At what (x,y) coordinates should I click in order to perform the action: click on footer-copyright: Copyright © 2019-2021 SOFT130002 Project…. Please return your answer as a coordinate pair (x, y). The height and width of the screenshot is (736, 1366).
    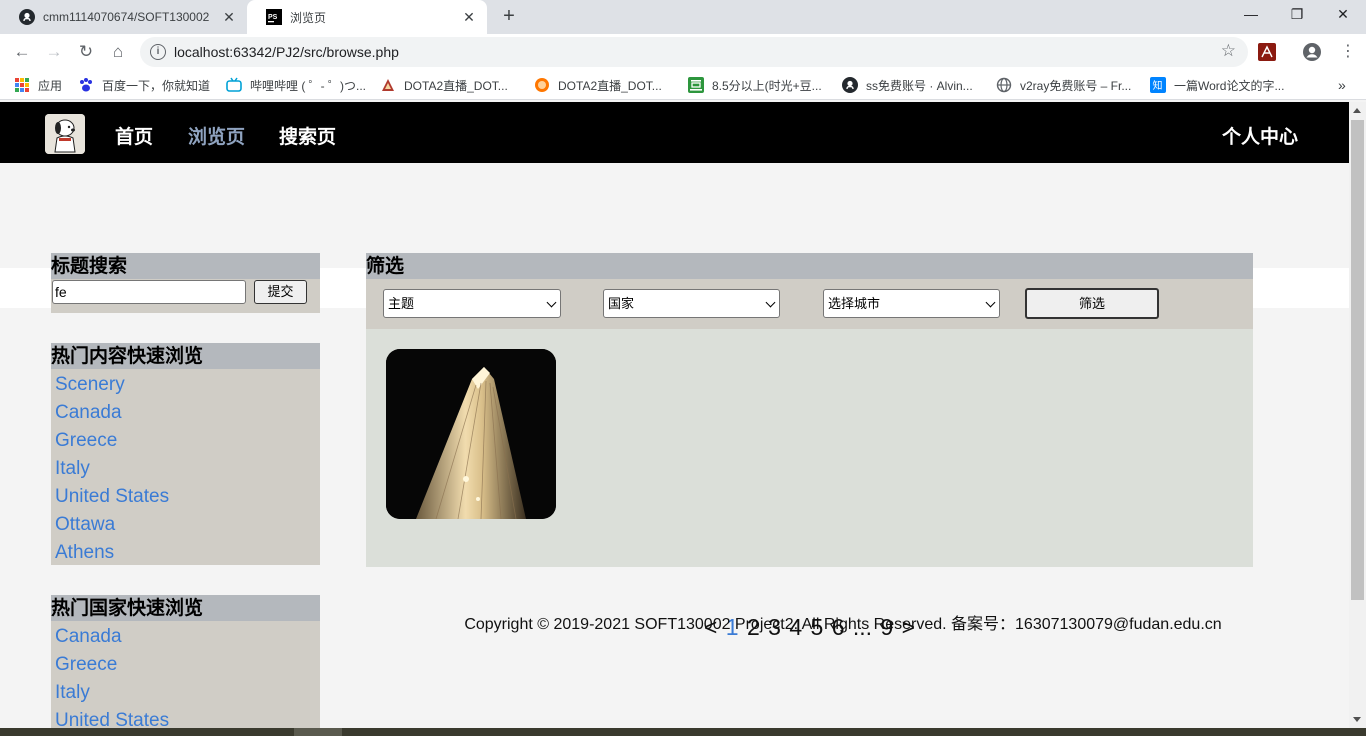
    Looking at the image, I should click on (843, 624).